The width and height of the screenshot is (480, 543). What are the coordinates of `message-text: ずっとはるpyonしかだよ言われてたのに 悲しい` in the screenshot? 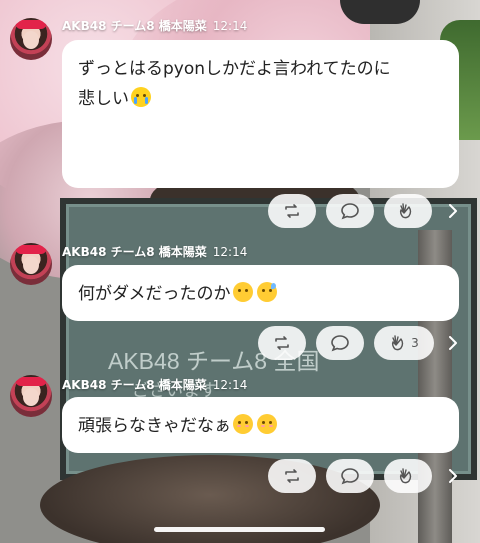 It's located at (234, 84).